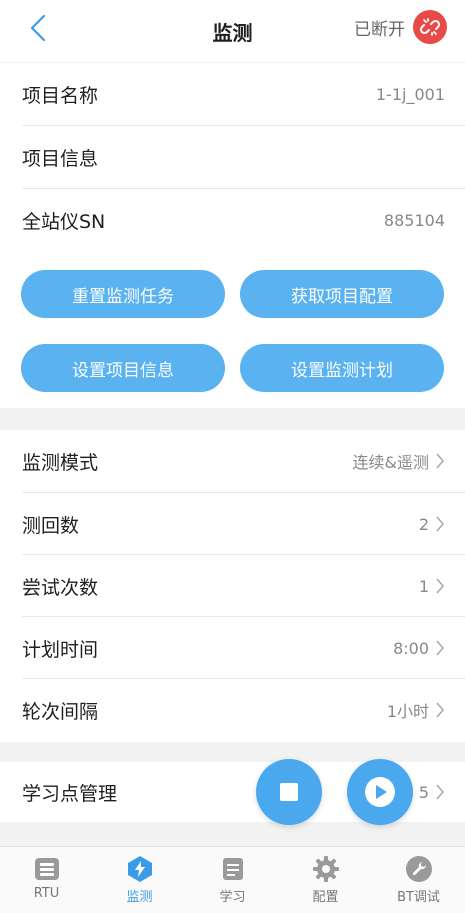  I want to click on tab-learning-label: 学习, so click(232, 897).